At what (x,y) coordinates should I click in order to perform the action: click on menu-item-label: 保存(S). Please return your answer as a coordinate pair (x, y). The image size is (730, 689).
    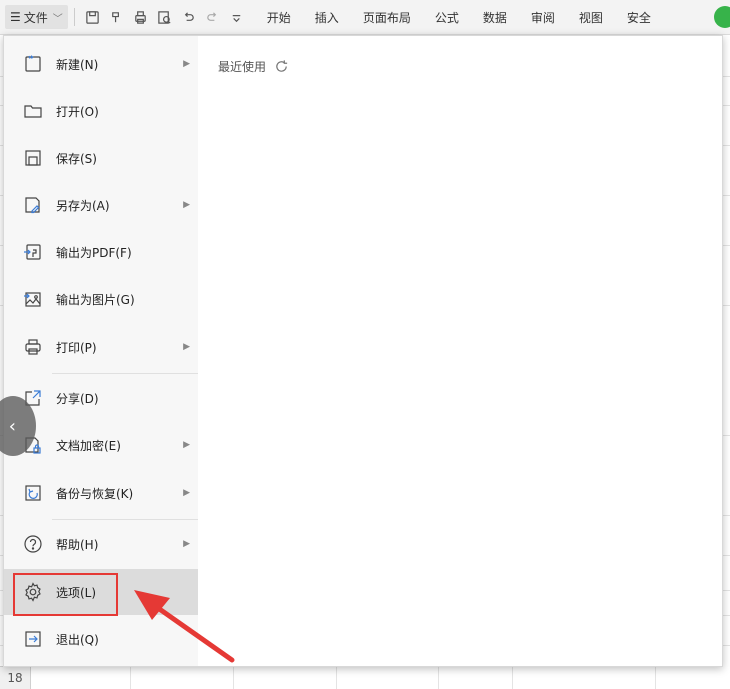
    Looking at the image, I should click on (76, 158).